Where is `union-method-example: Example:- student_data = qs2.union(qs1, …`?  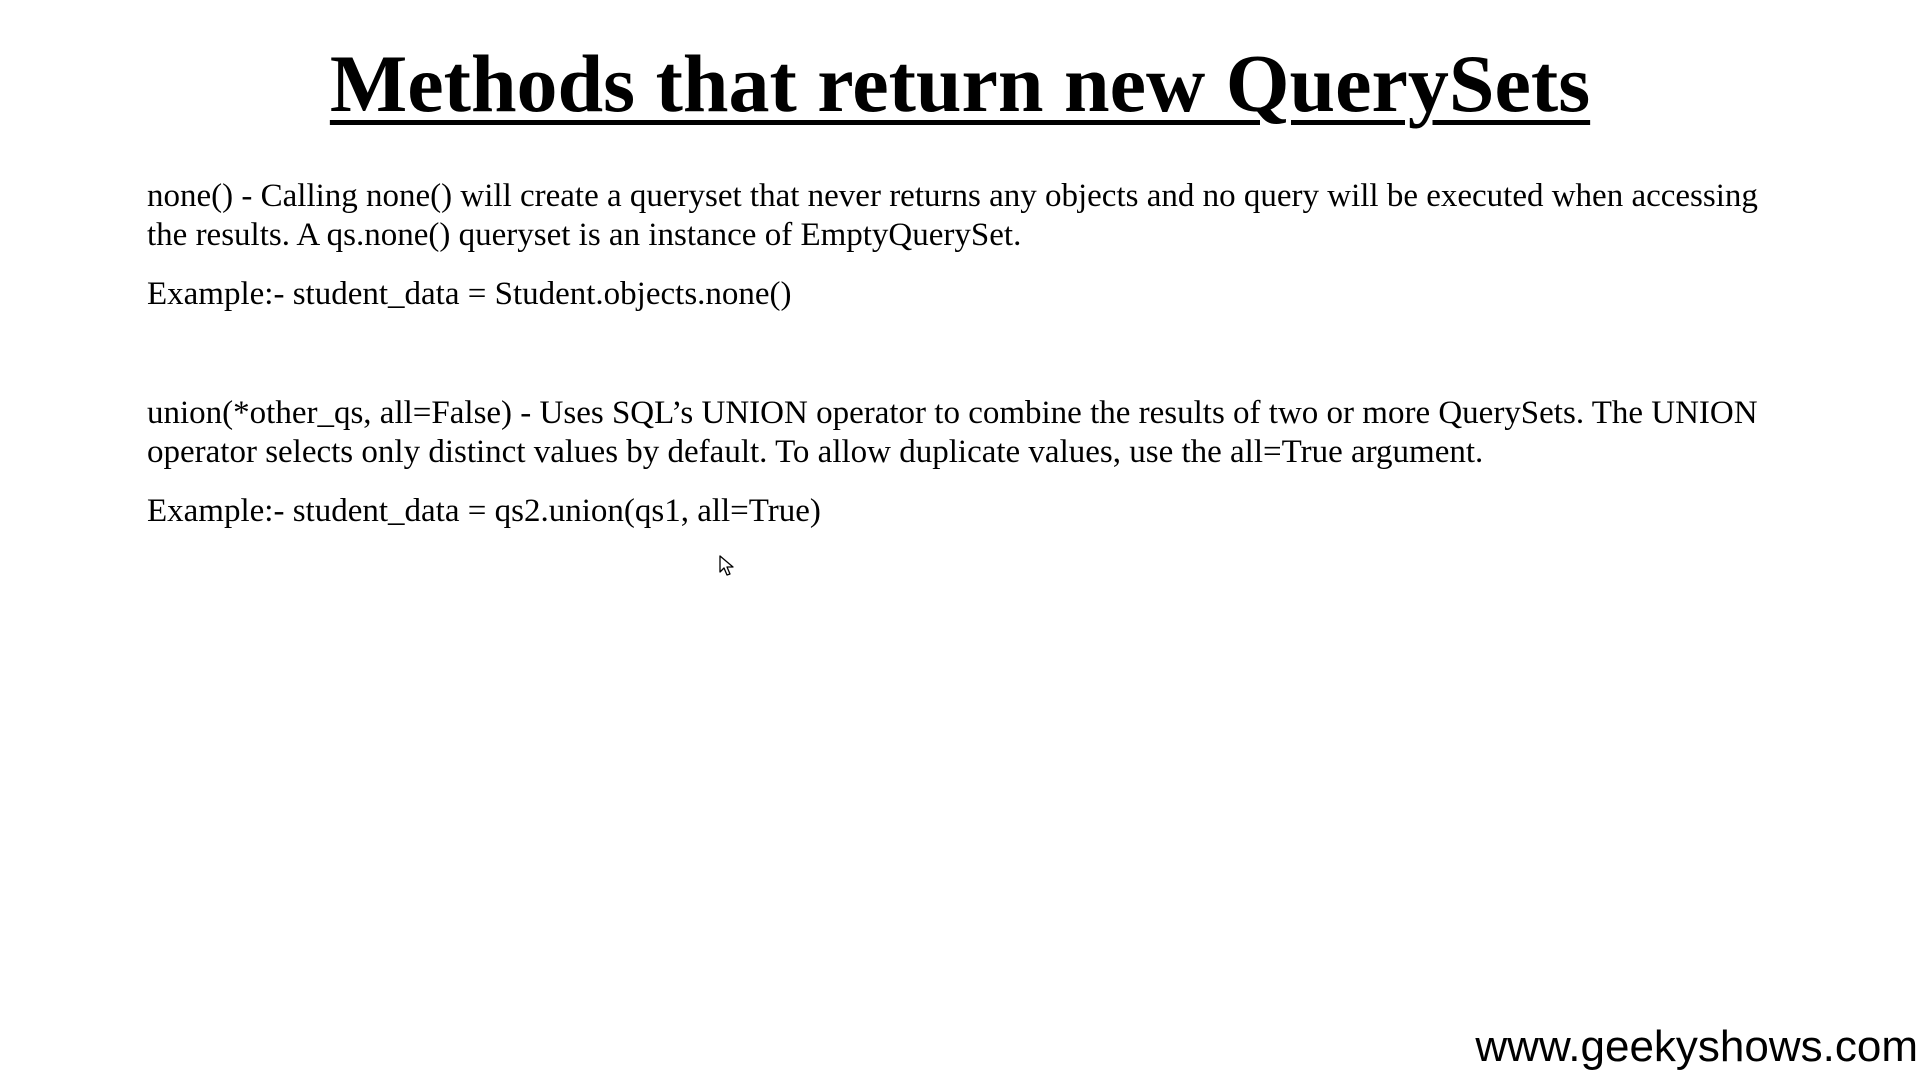
union-method-example: Example:- student_data = qs2.union(qs1, … is located at coordinates (484, 511).